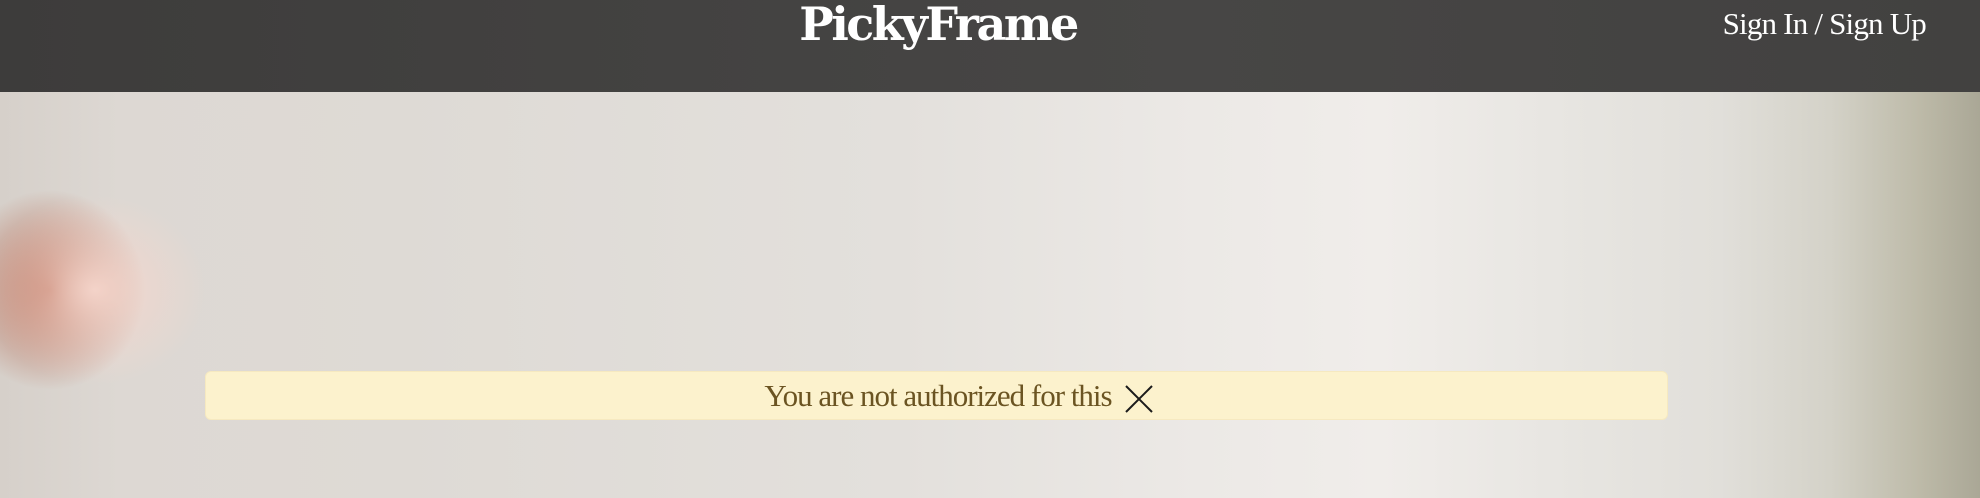 This screenshot has width=1980, height=498. What do you see at coordinates (1825, 24) in the screenshot?
I see `sign-in-sign-up-link: Sign In / Sign Up` at bounding box center [1825, 24].